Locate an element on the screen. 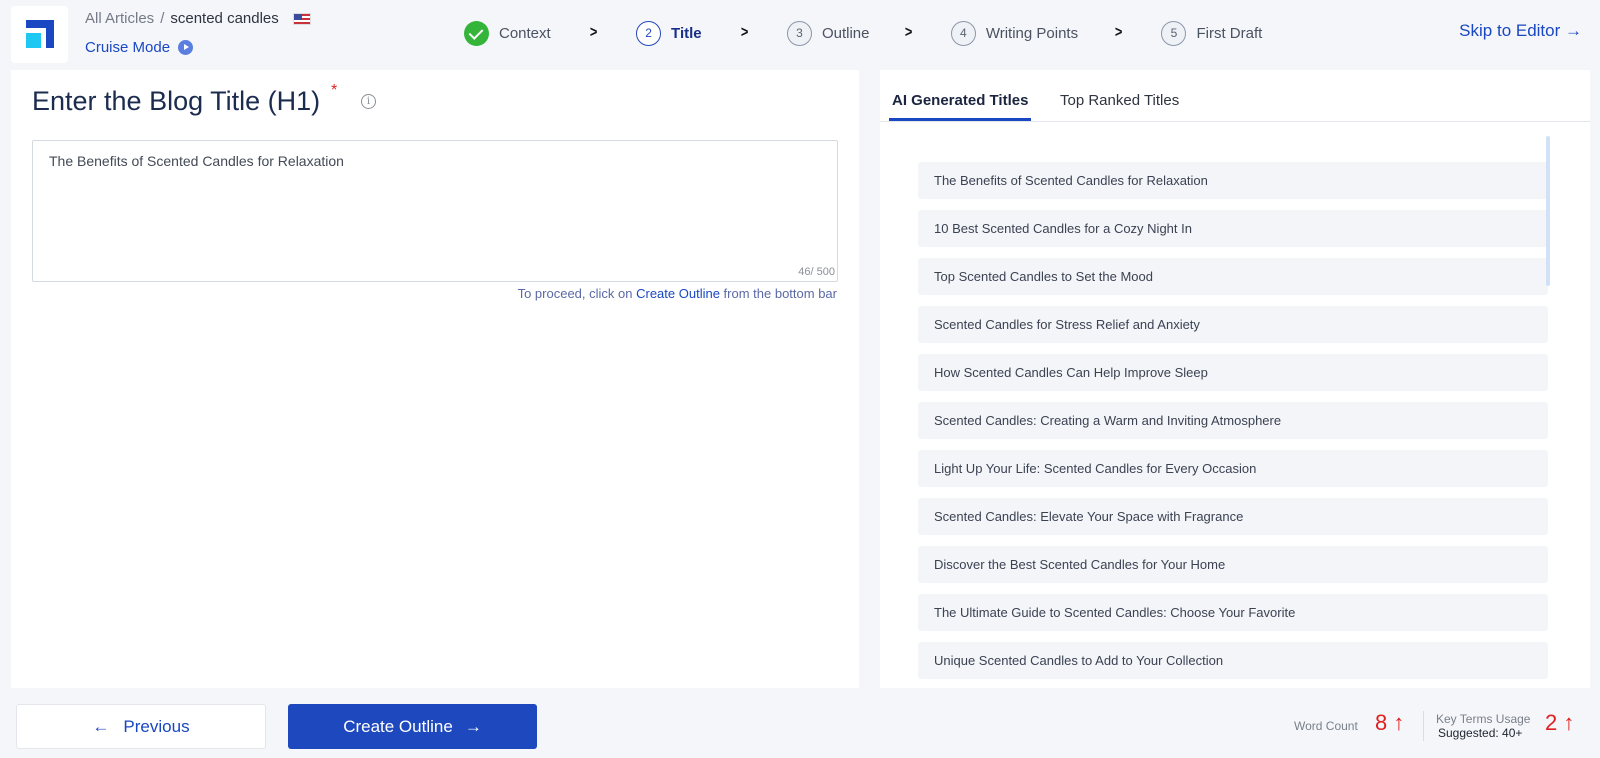 This screenshot has height=758, width=1600. tab-top-ranked-titles: Top Ranked Titles is located at coordinates (1119, 106).